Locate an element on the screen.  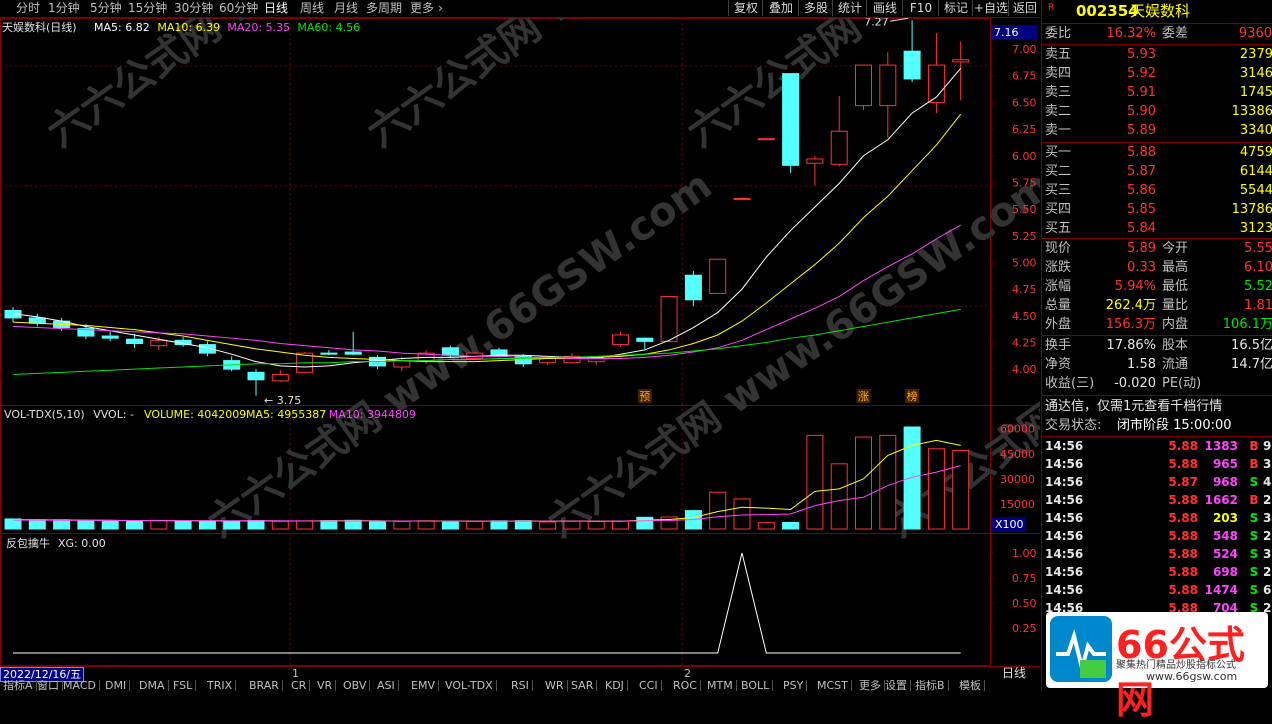
indicator-tab-21: BOLL is located at coordinates (756, 685).